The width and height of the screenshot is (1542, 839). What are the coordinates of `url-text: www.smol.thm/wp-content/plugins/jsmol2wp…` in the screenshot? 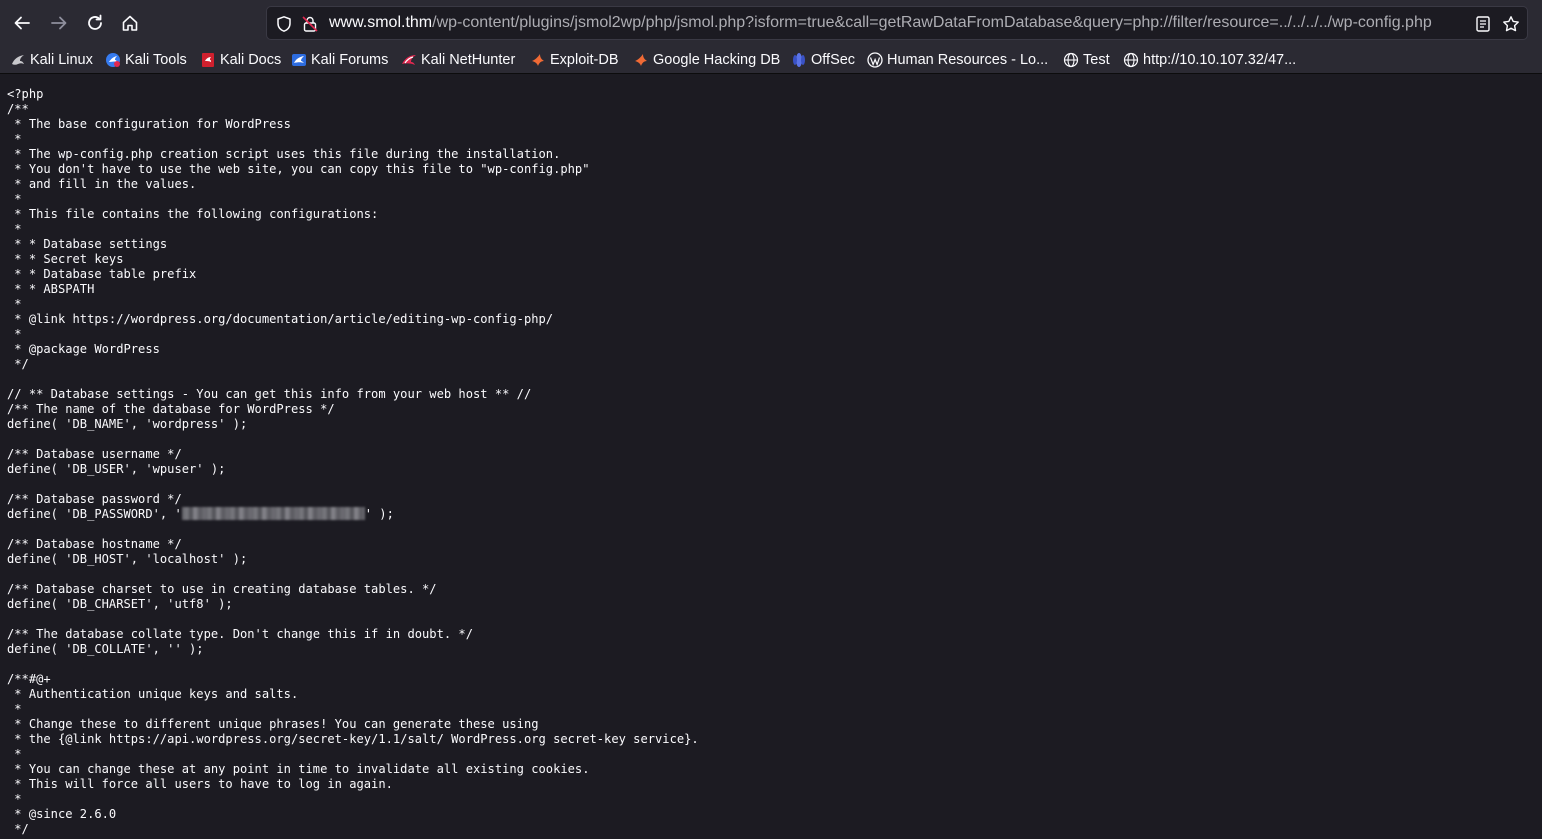 It's located at (880, 23).